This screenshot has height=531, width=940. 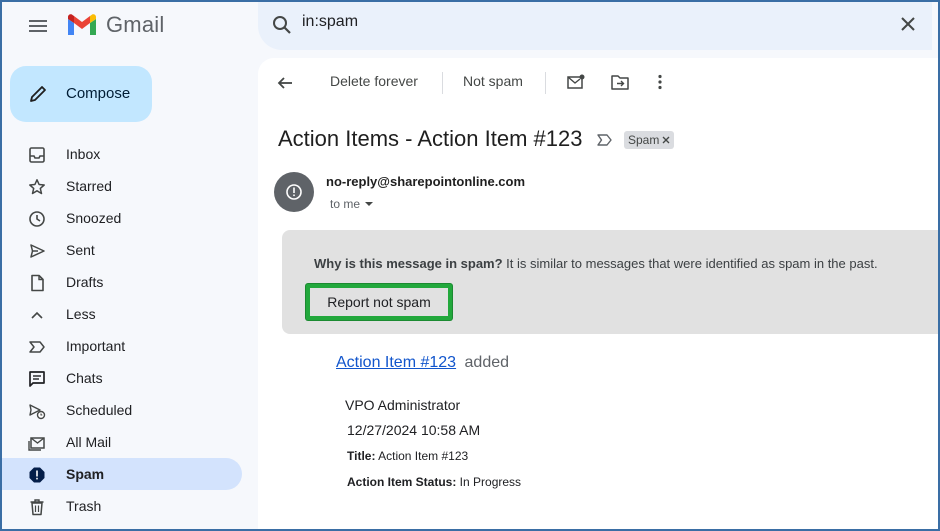 What do you see at coordinates (37, 347) in the screenshot?
I see `label-important-icon` at bounding box center [37, 347].